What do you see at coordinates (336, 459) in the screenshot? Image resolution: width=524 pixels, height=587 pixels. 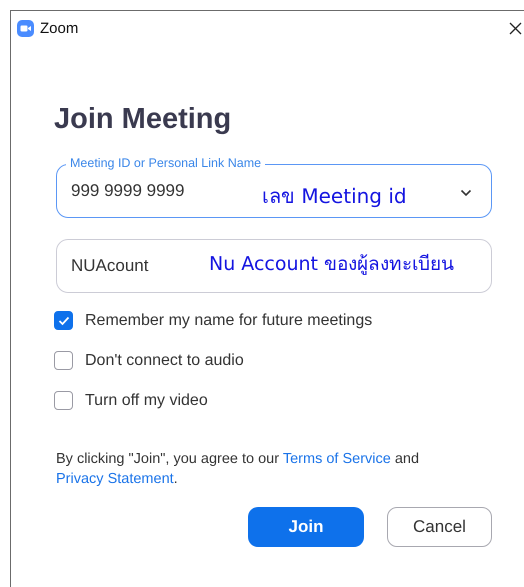 I see `terms-link: Terms of Service` at bounding box center [336, 459].